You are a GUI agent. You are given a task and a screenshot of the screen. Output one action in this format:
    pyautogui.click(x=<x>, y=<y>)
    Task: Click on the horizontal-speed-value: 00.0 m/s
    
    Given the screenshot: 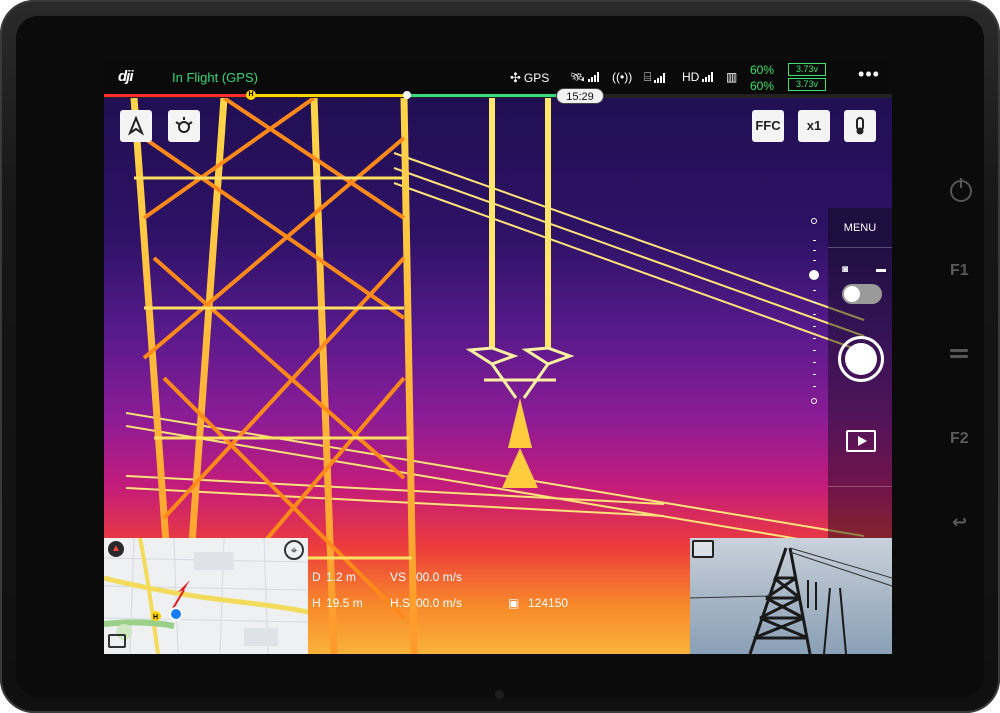 What is the action you would take?
    pyautogui.click(x=439, y=603)
    